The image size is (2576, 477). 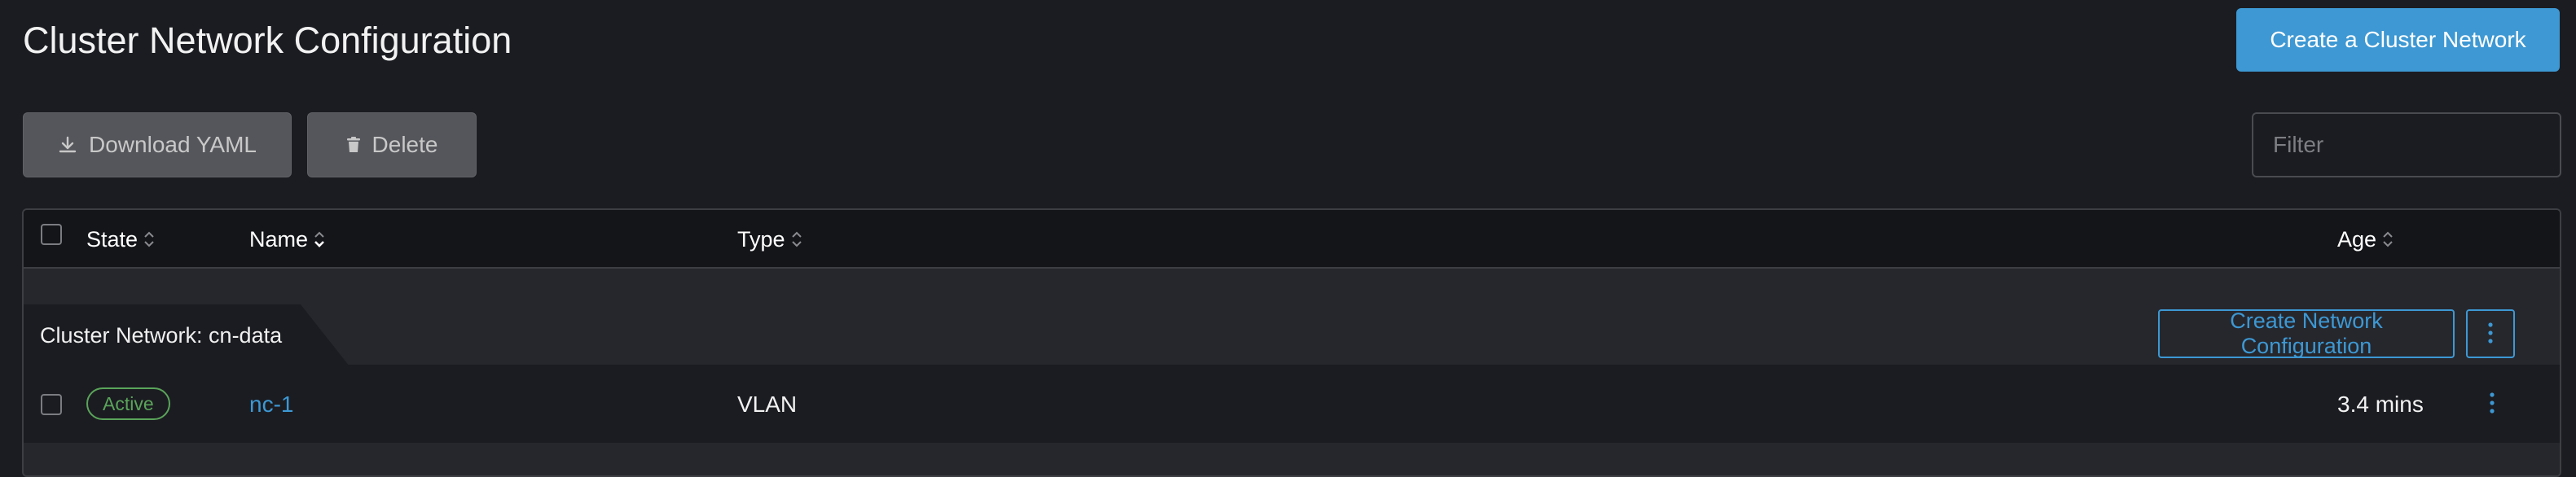 I want to click on column-header-state: State, so click(x=121, y=240).